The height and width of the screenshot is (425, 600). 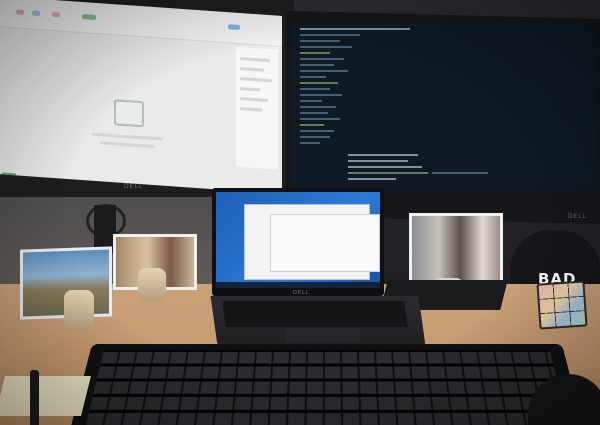 What do you see at coordinates (34, 397) in the screenshot?
I see `pen` at bounding box center [34, 397].